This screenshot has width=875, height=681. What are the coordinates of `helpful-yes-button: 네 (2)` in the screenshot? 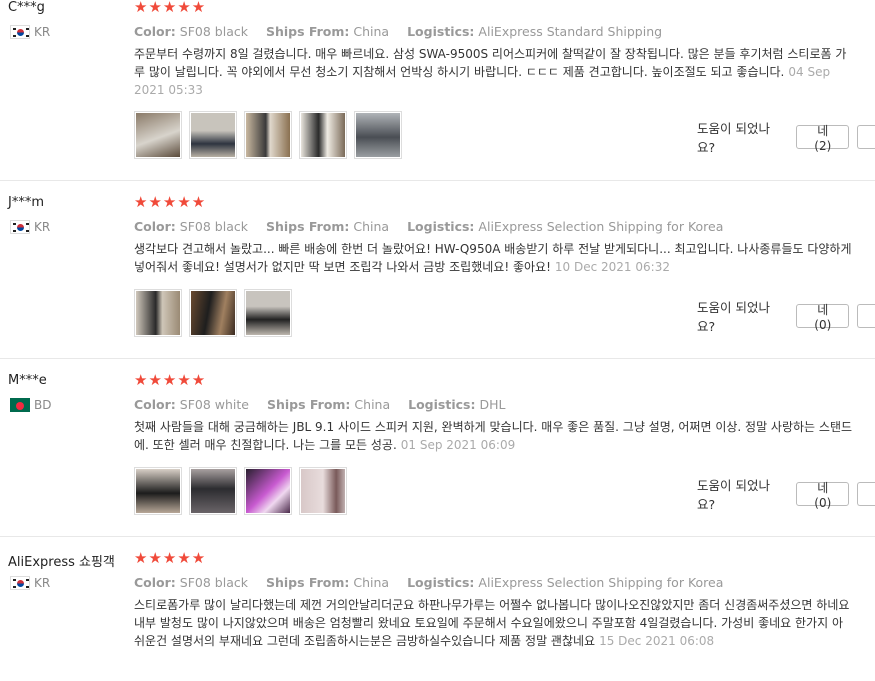 It's located at (823, 138).